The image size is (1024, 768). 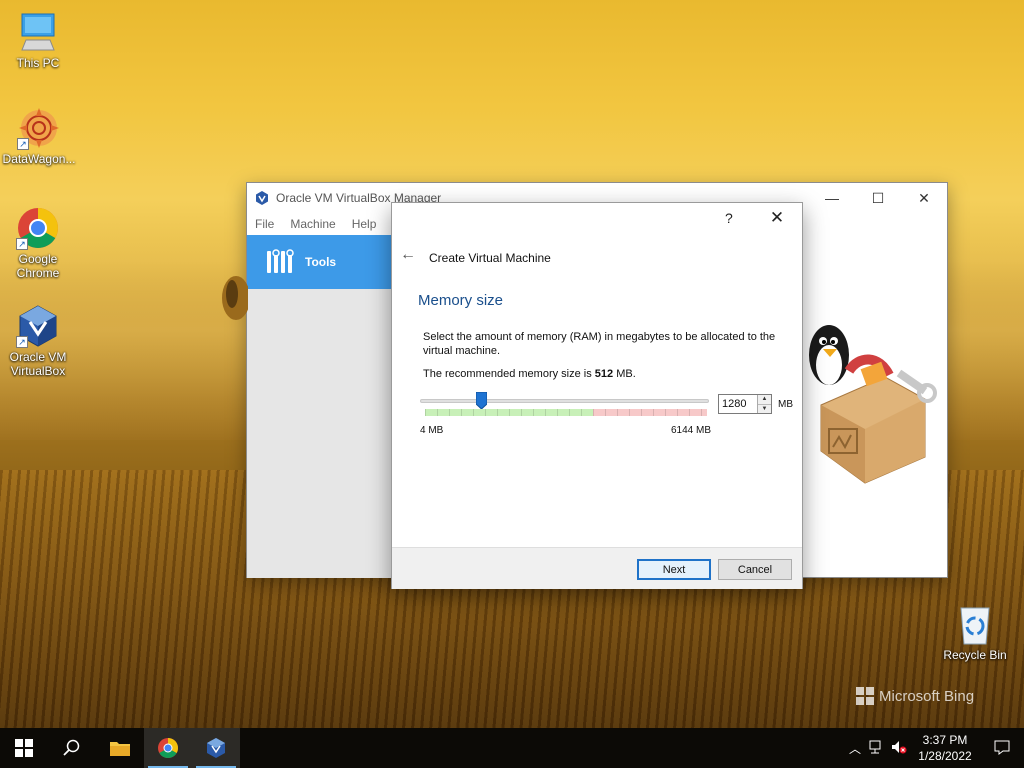 What do you see at coordinates (264, 224) in the screenshot?
I see `menu-file: File` at bounding box center [264, 224].